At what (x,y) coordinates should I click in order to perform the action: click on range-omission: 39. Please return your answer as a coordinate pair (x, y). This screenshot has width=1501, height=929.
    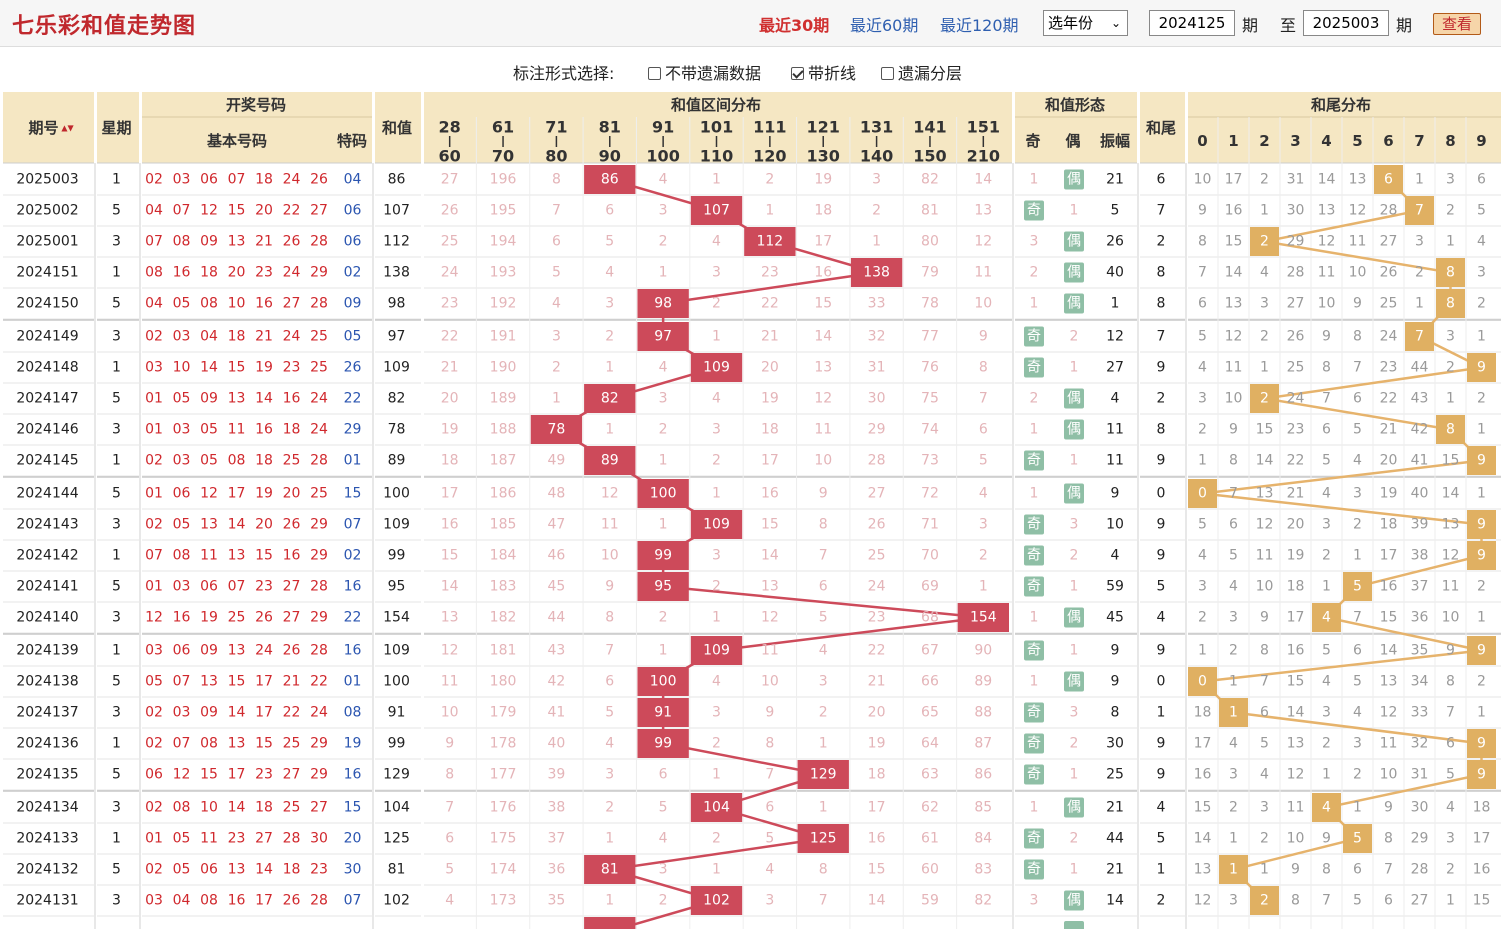
    Looking at the image, I should click on (556, 775).